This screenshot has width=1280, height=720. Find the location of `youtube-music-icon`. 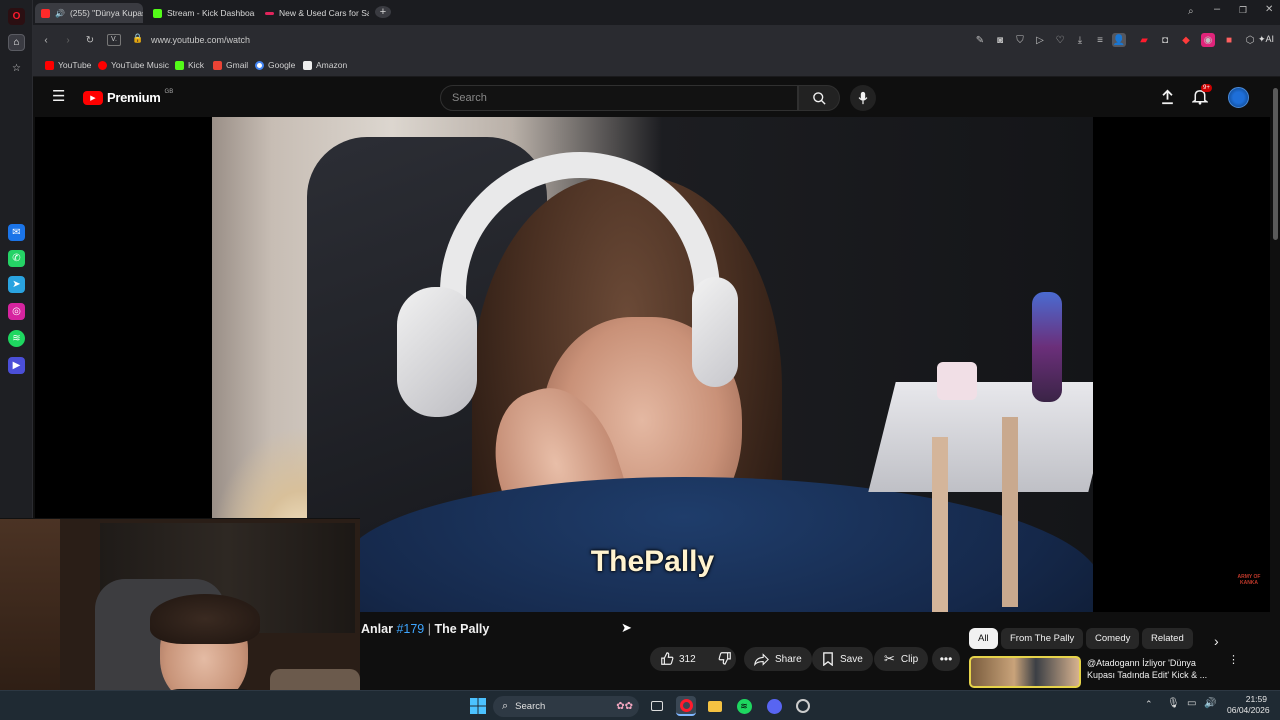

youtube-music-icon is located at coordinates (102, 65).